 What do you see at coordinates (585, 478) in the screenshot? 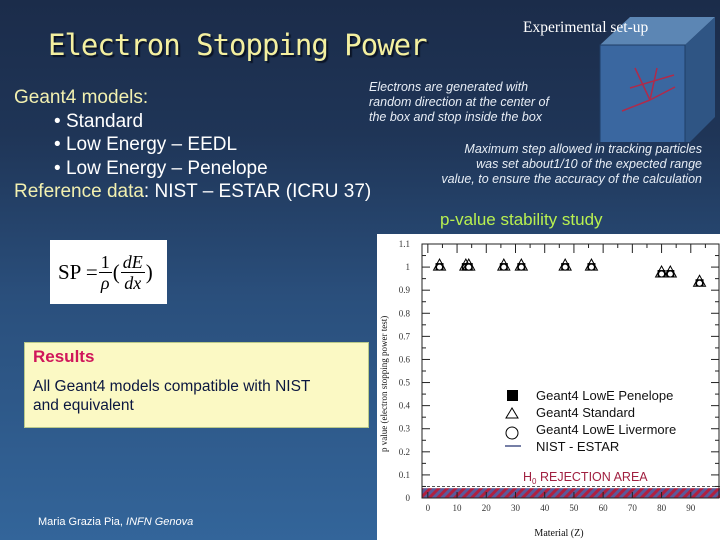
I see `rejection-area-label: H0 REJECTION AREA` at bounding box center [585, 478].